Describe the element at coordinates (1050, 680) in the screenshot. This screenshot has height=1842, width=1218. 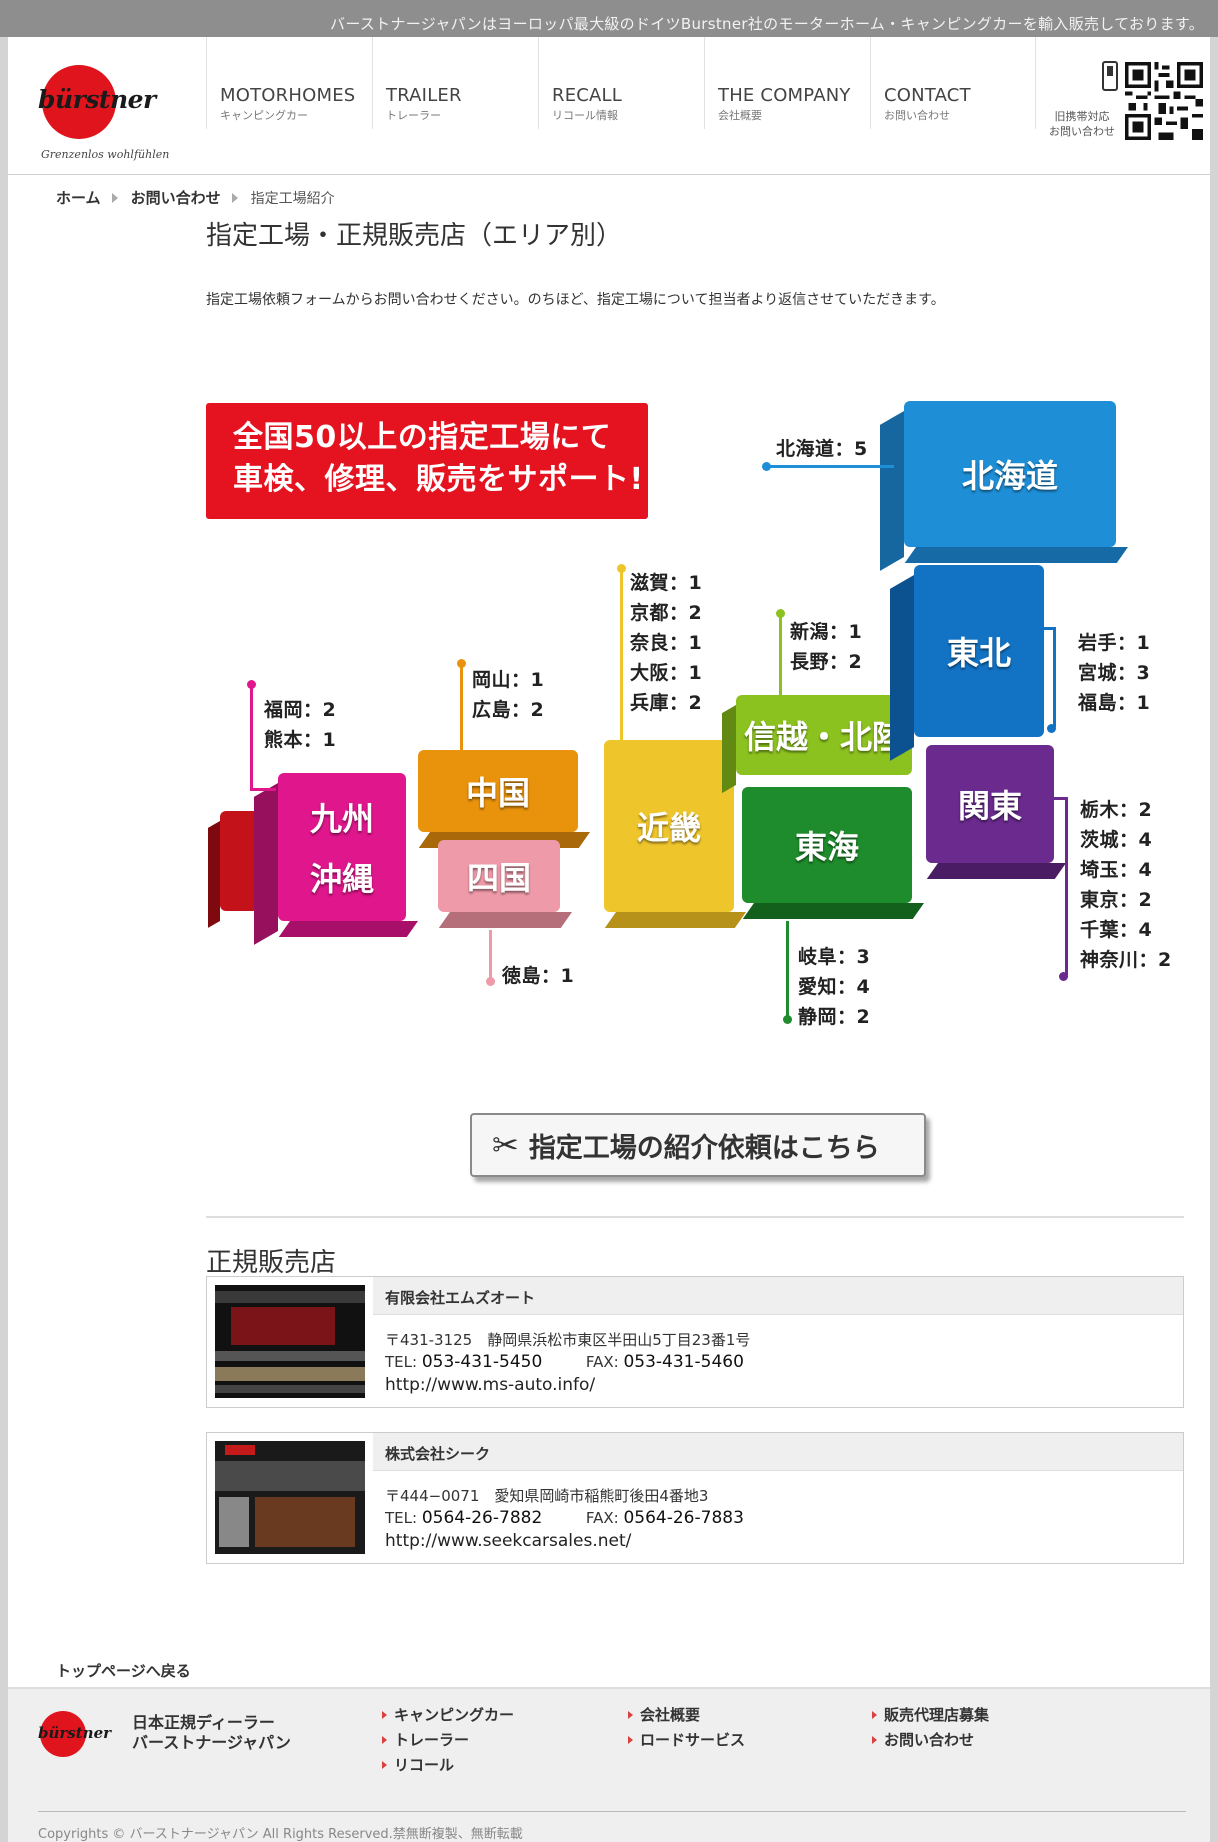
I see `leader-tohoku` at that location.